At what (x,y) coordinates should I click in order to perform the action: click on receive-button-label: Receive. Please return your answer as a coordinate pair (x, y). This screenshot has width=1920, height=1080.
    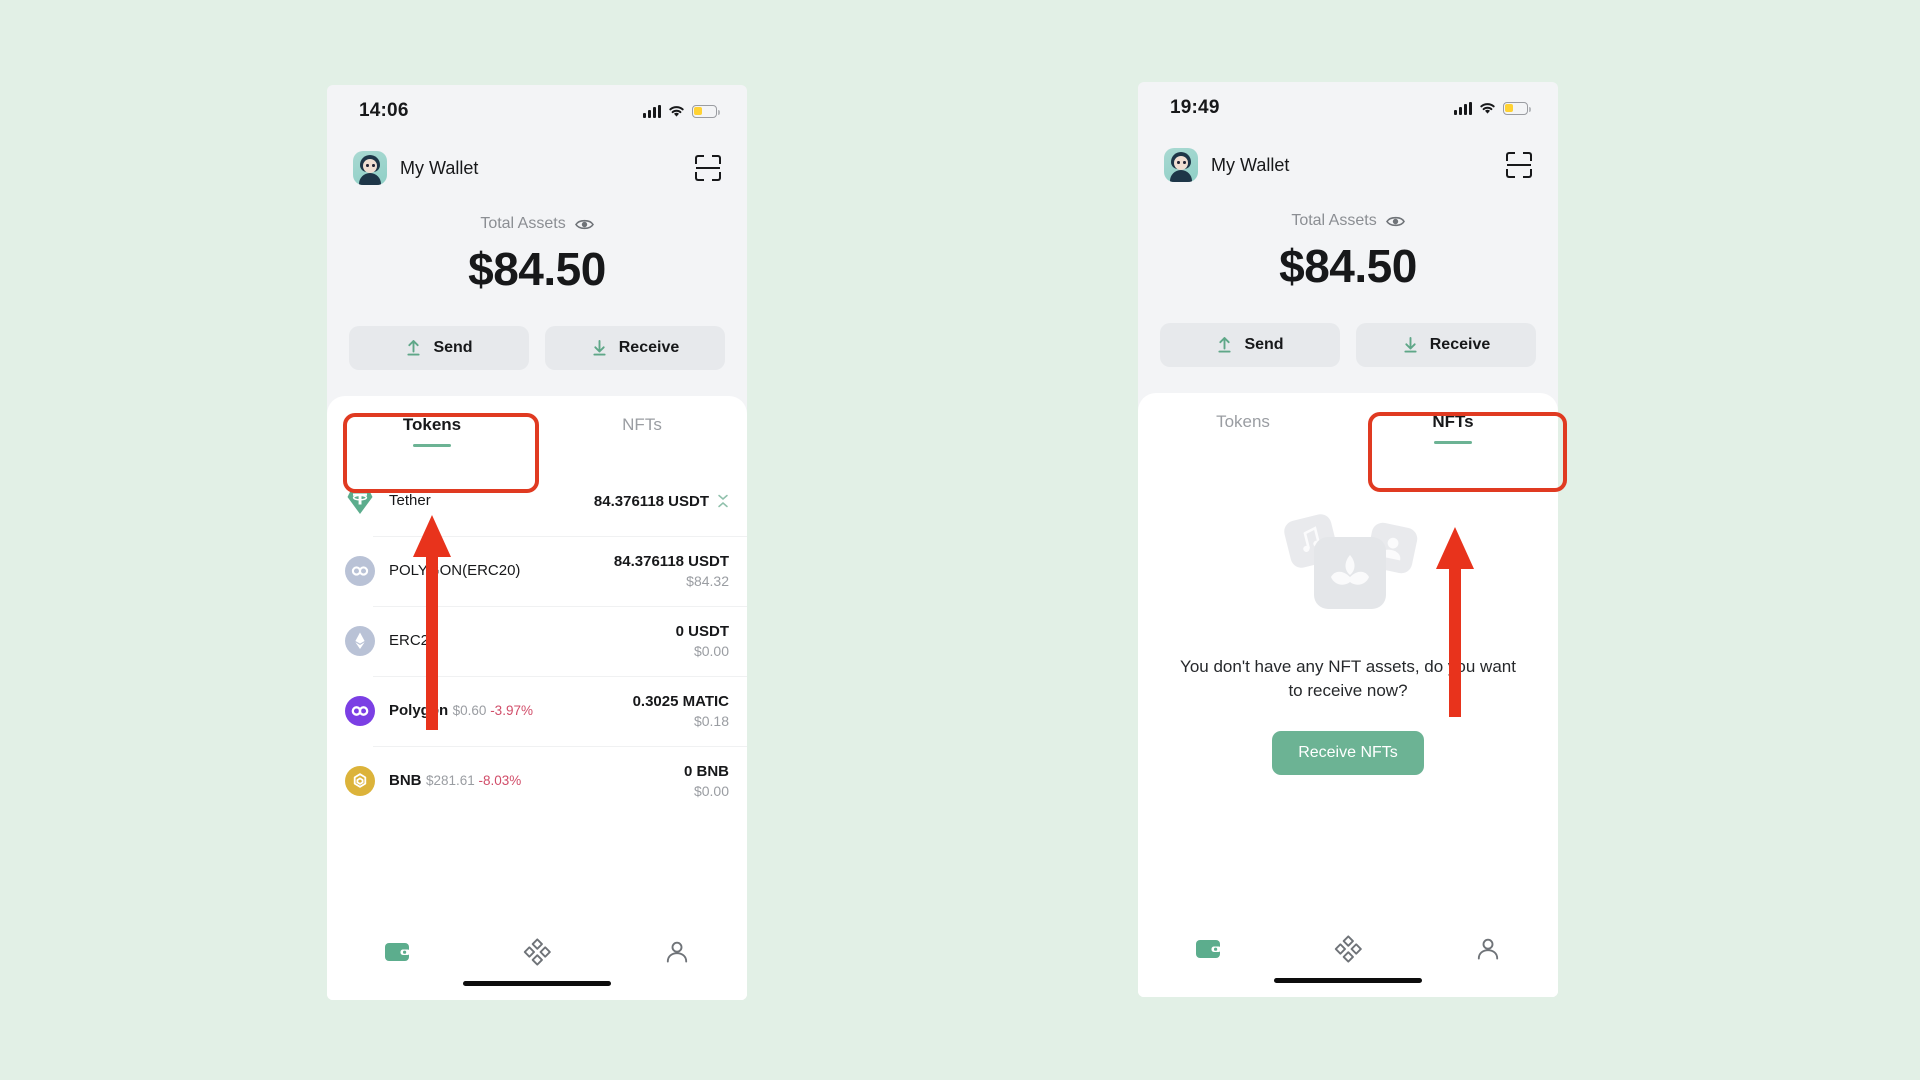
    Looking at the image, I should click on (1460, 344).